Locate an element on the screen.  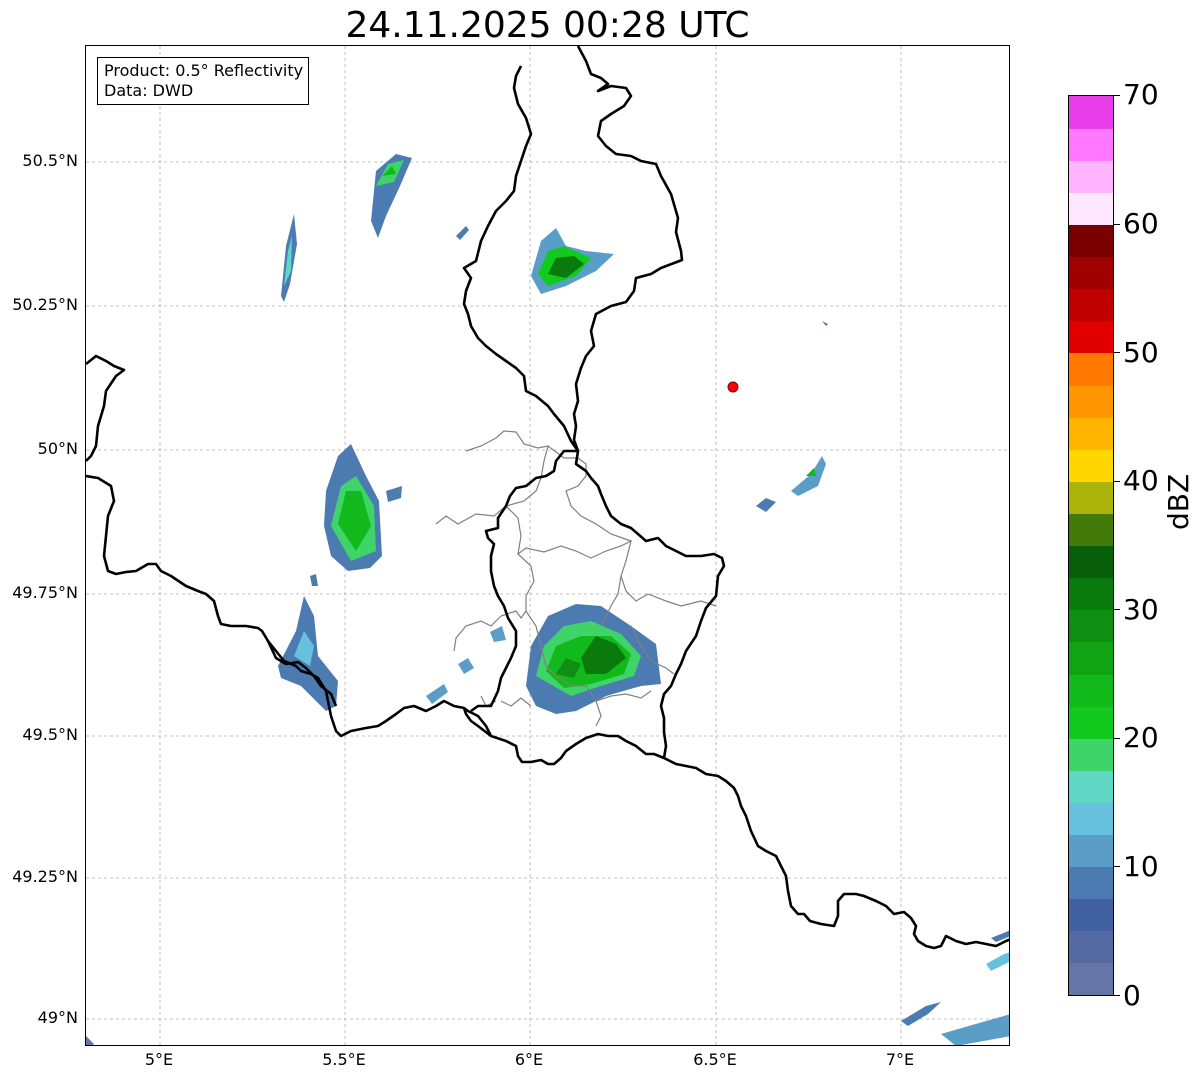
colorbar-tick-label: 30 is located at coordinates (1141, 609).